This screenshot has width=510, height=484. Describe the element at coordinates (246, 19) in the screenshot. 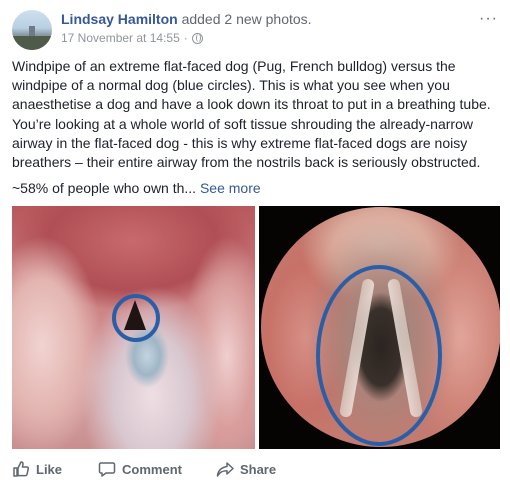

I see `post-action-text: added 2 new photos.` at that location.